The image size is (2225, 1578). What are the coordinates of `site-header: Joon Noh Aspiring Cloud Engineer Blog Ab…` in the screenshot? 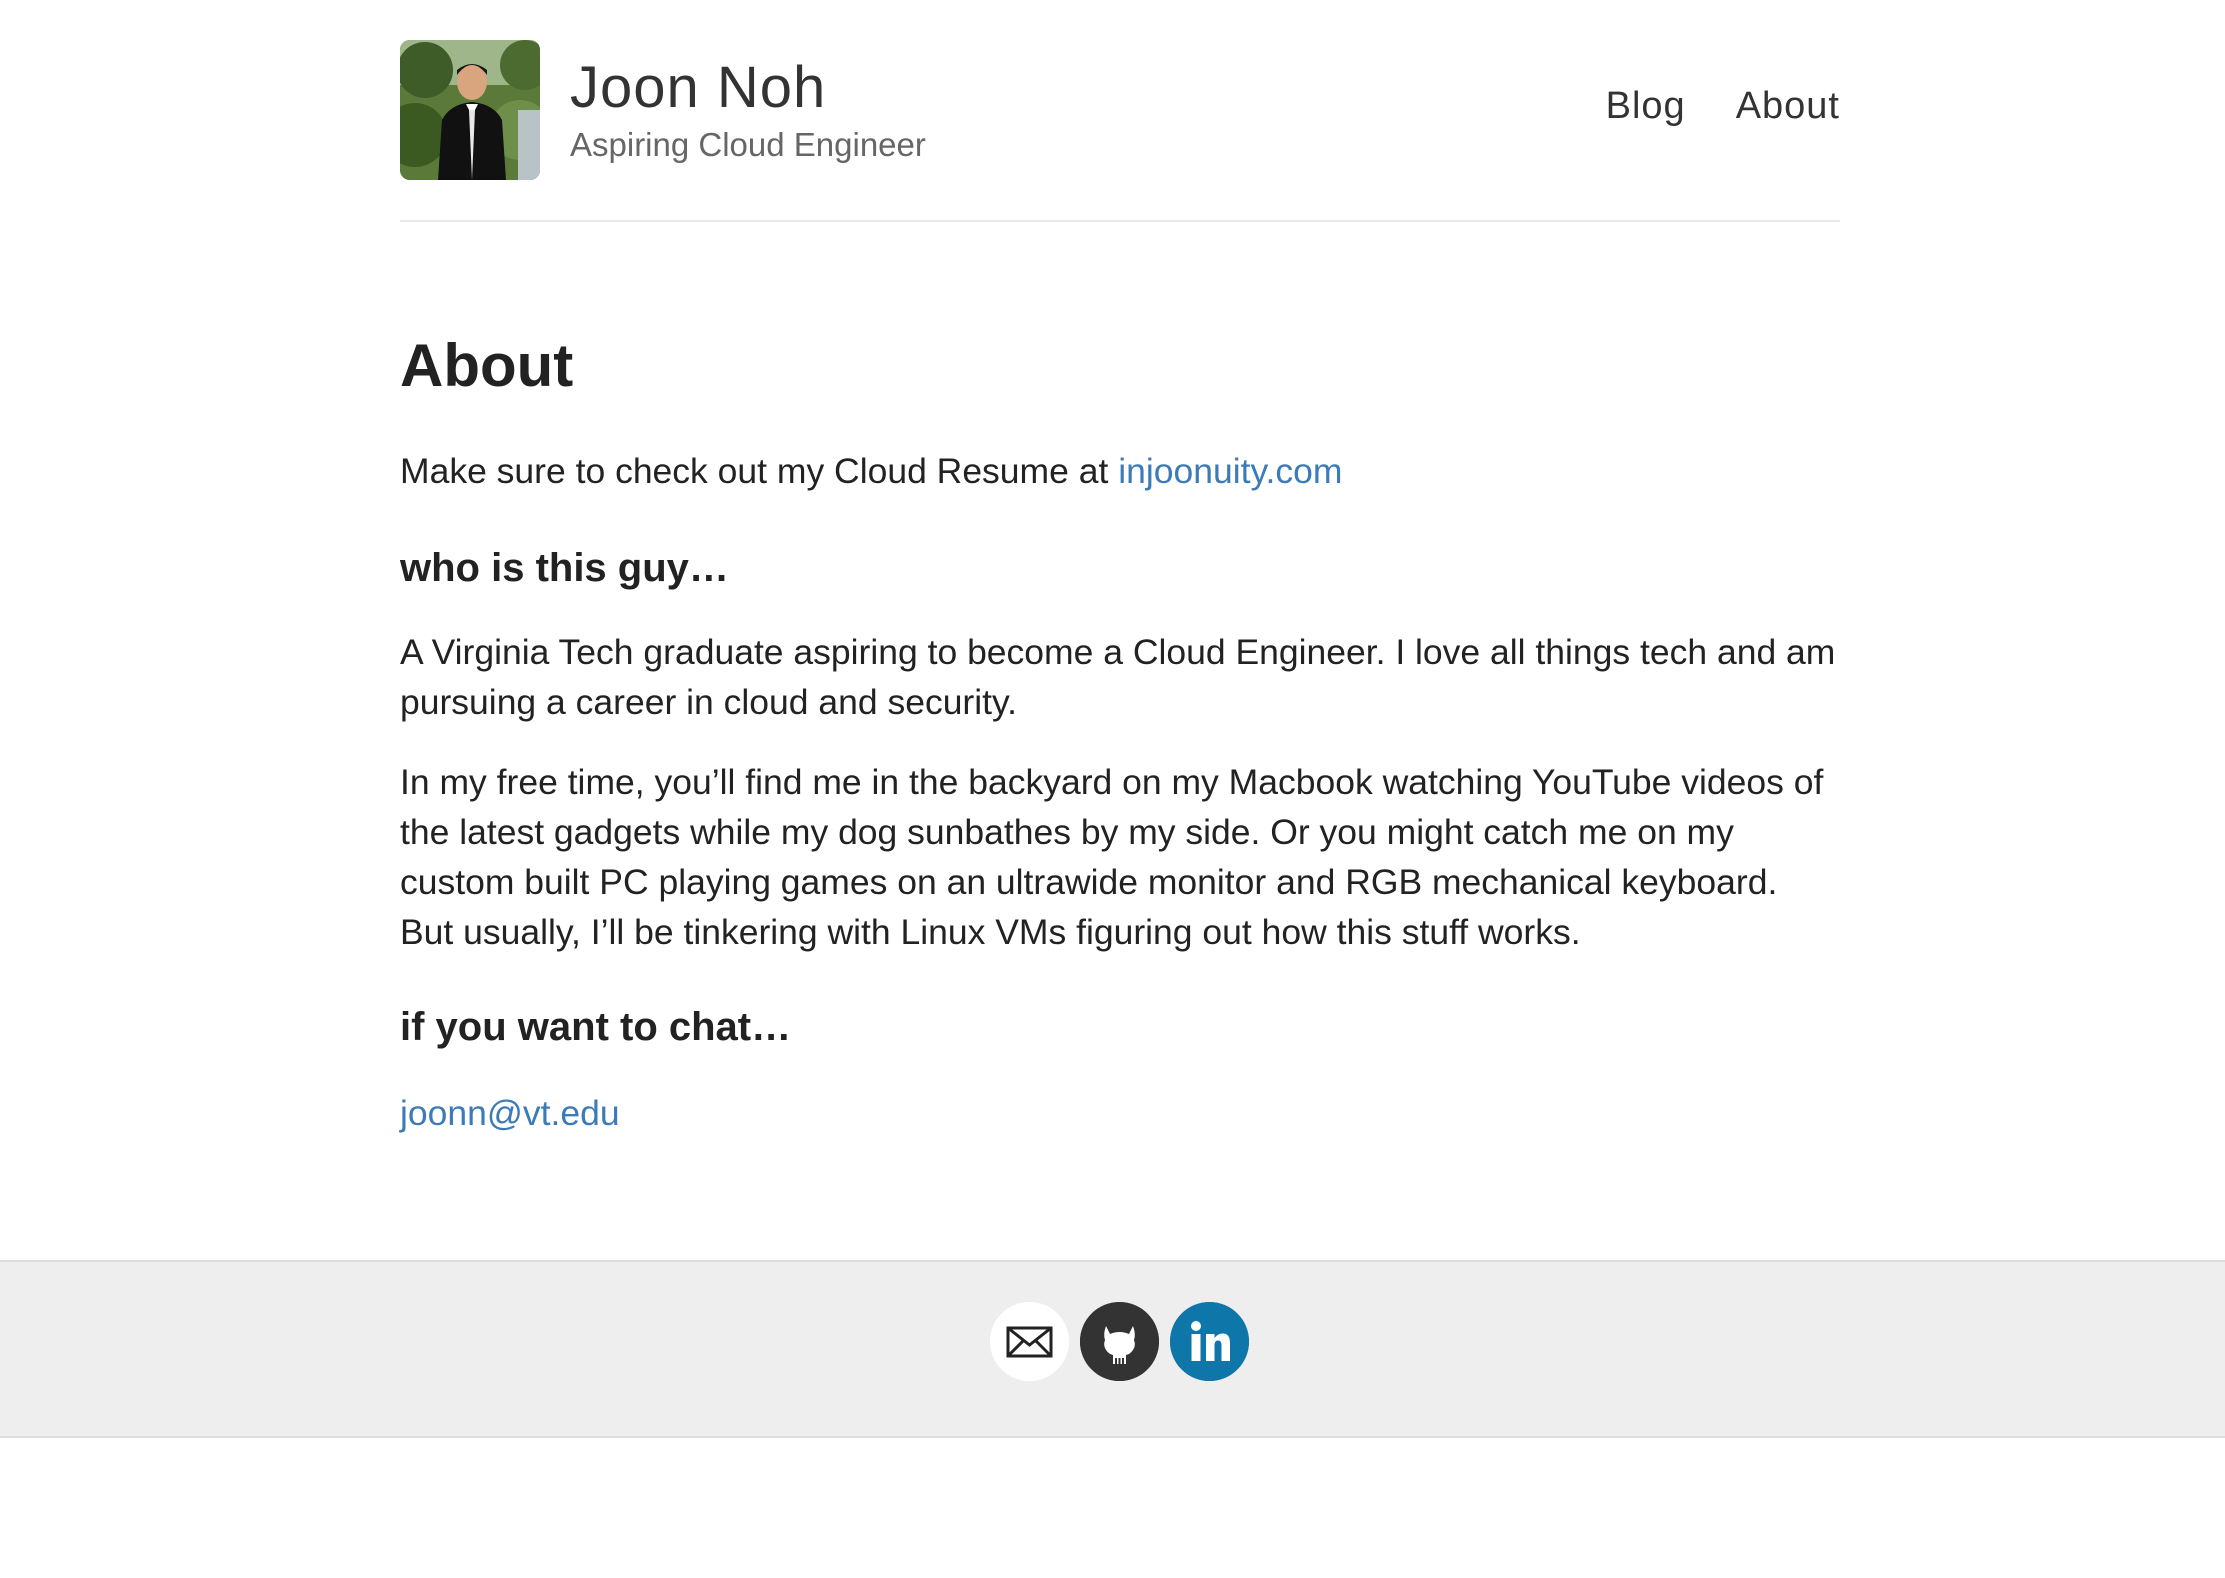 It's located at (1120, 131).